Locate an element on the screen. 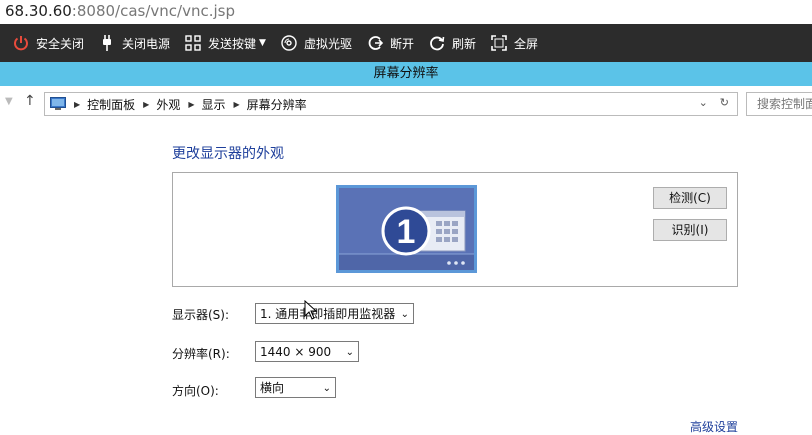 Image resolution: width=812 pixels, height=435 pixels. mouse-pointer-icon is located at coordinates (311, 310).